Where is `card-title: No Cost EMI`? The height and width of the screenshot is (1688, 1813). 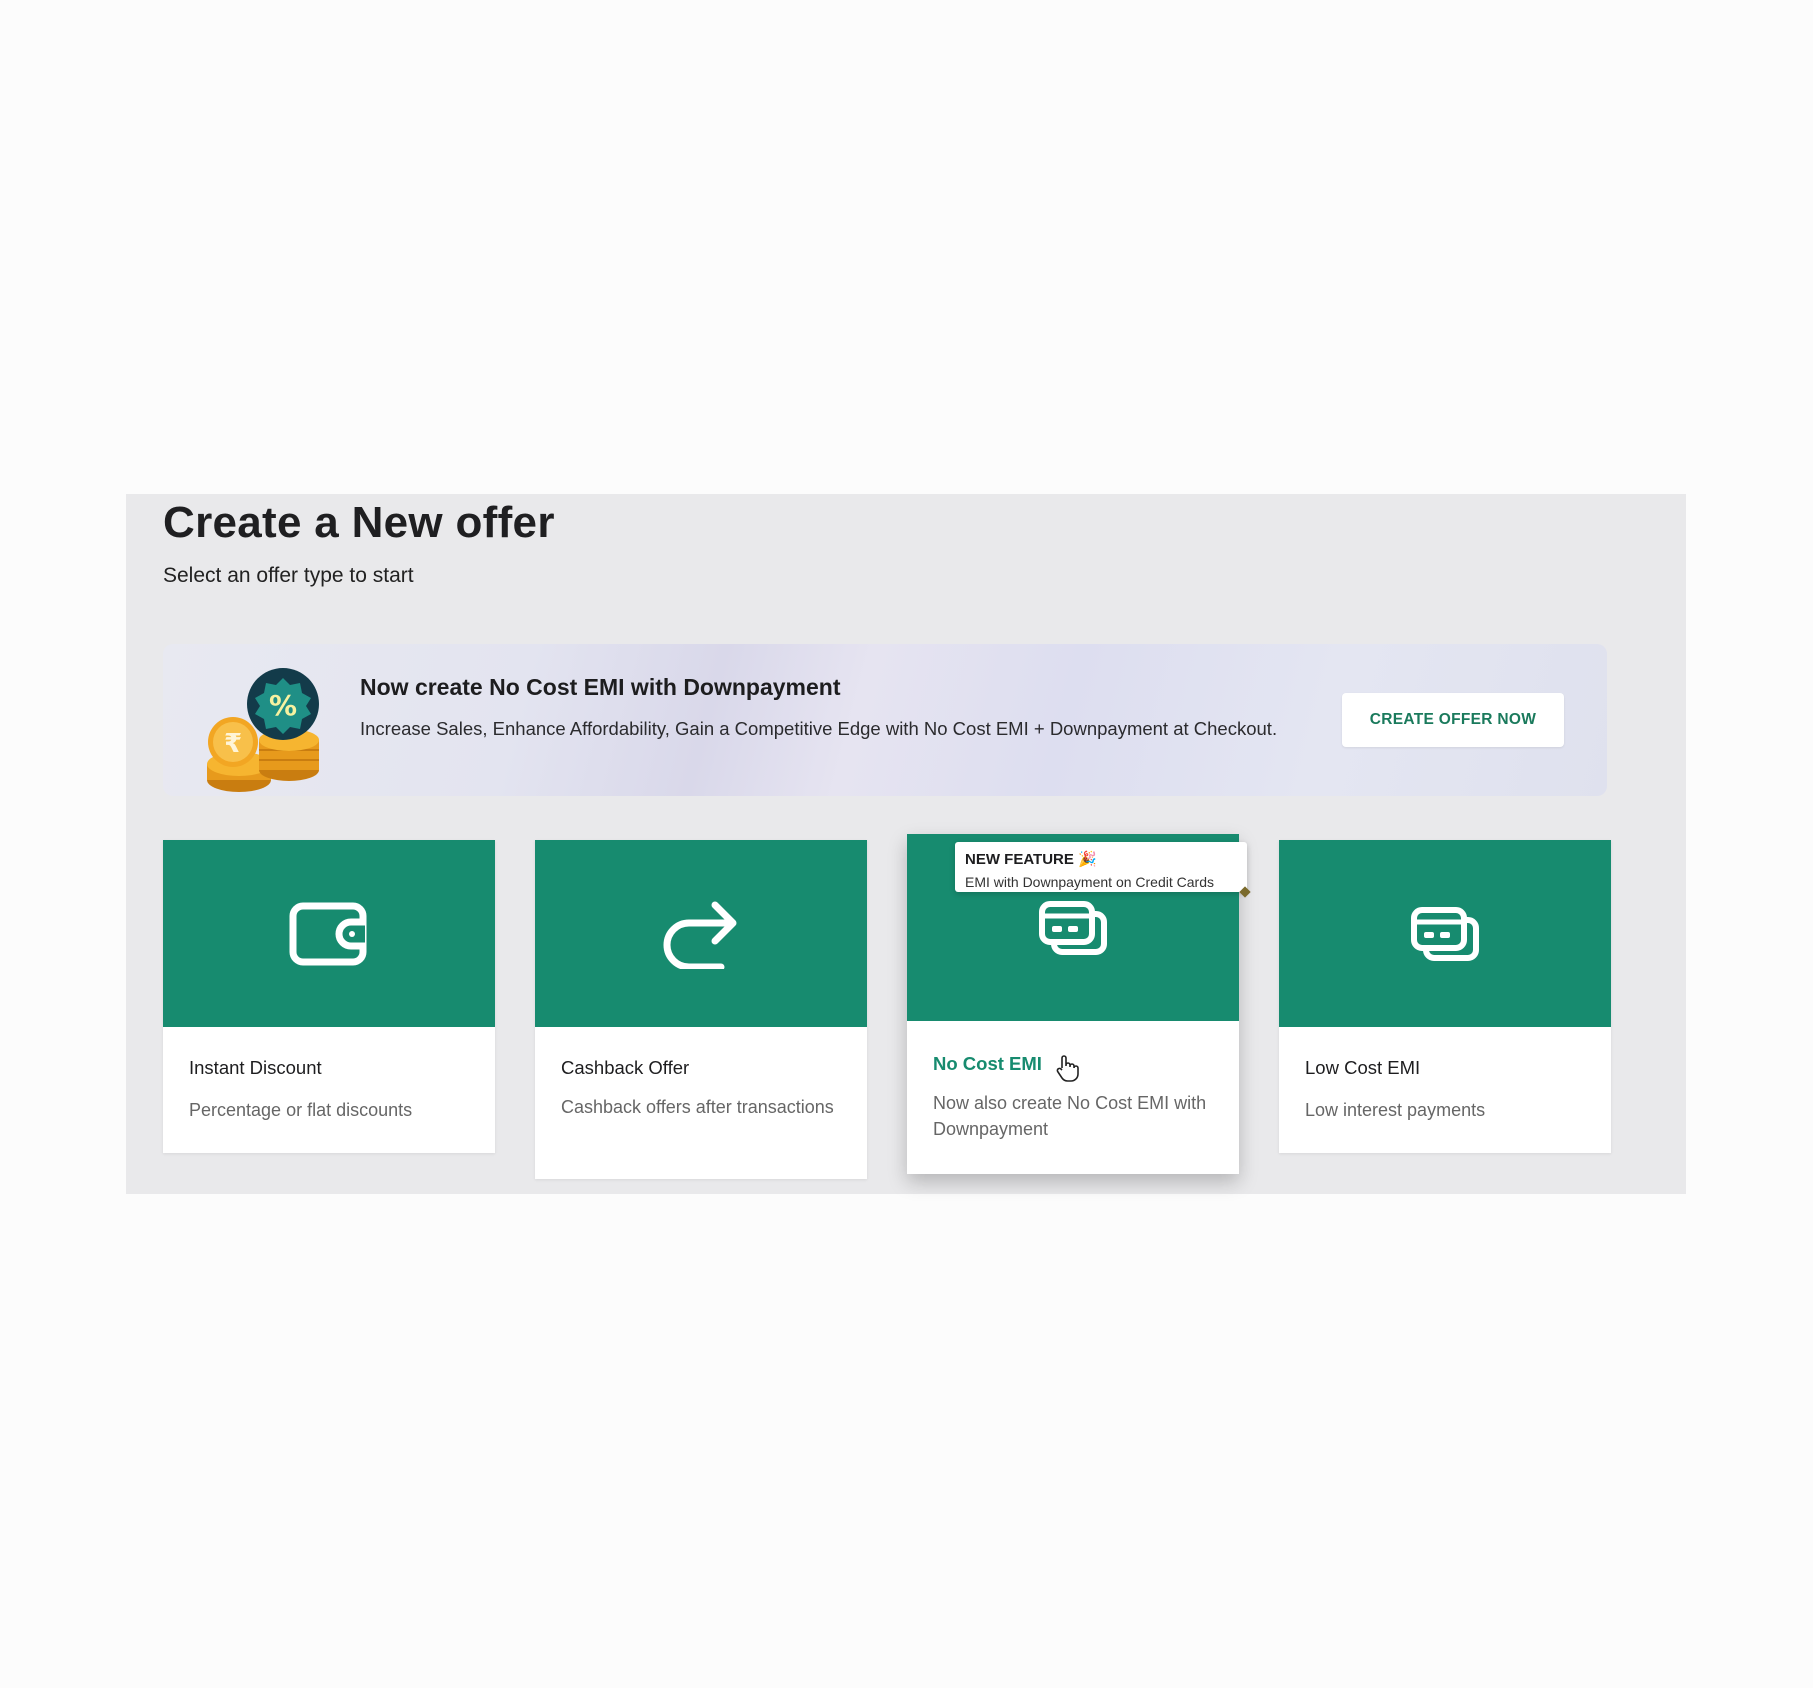 card-title: No Cost EMI is located at coordinates (987, 1063).